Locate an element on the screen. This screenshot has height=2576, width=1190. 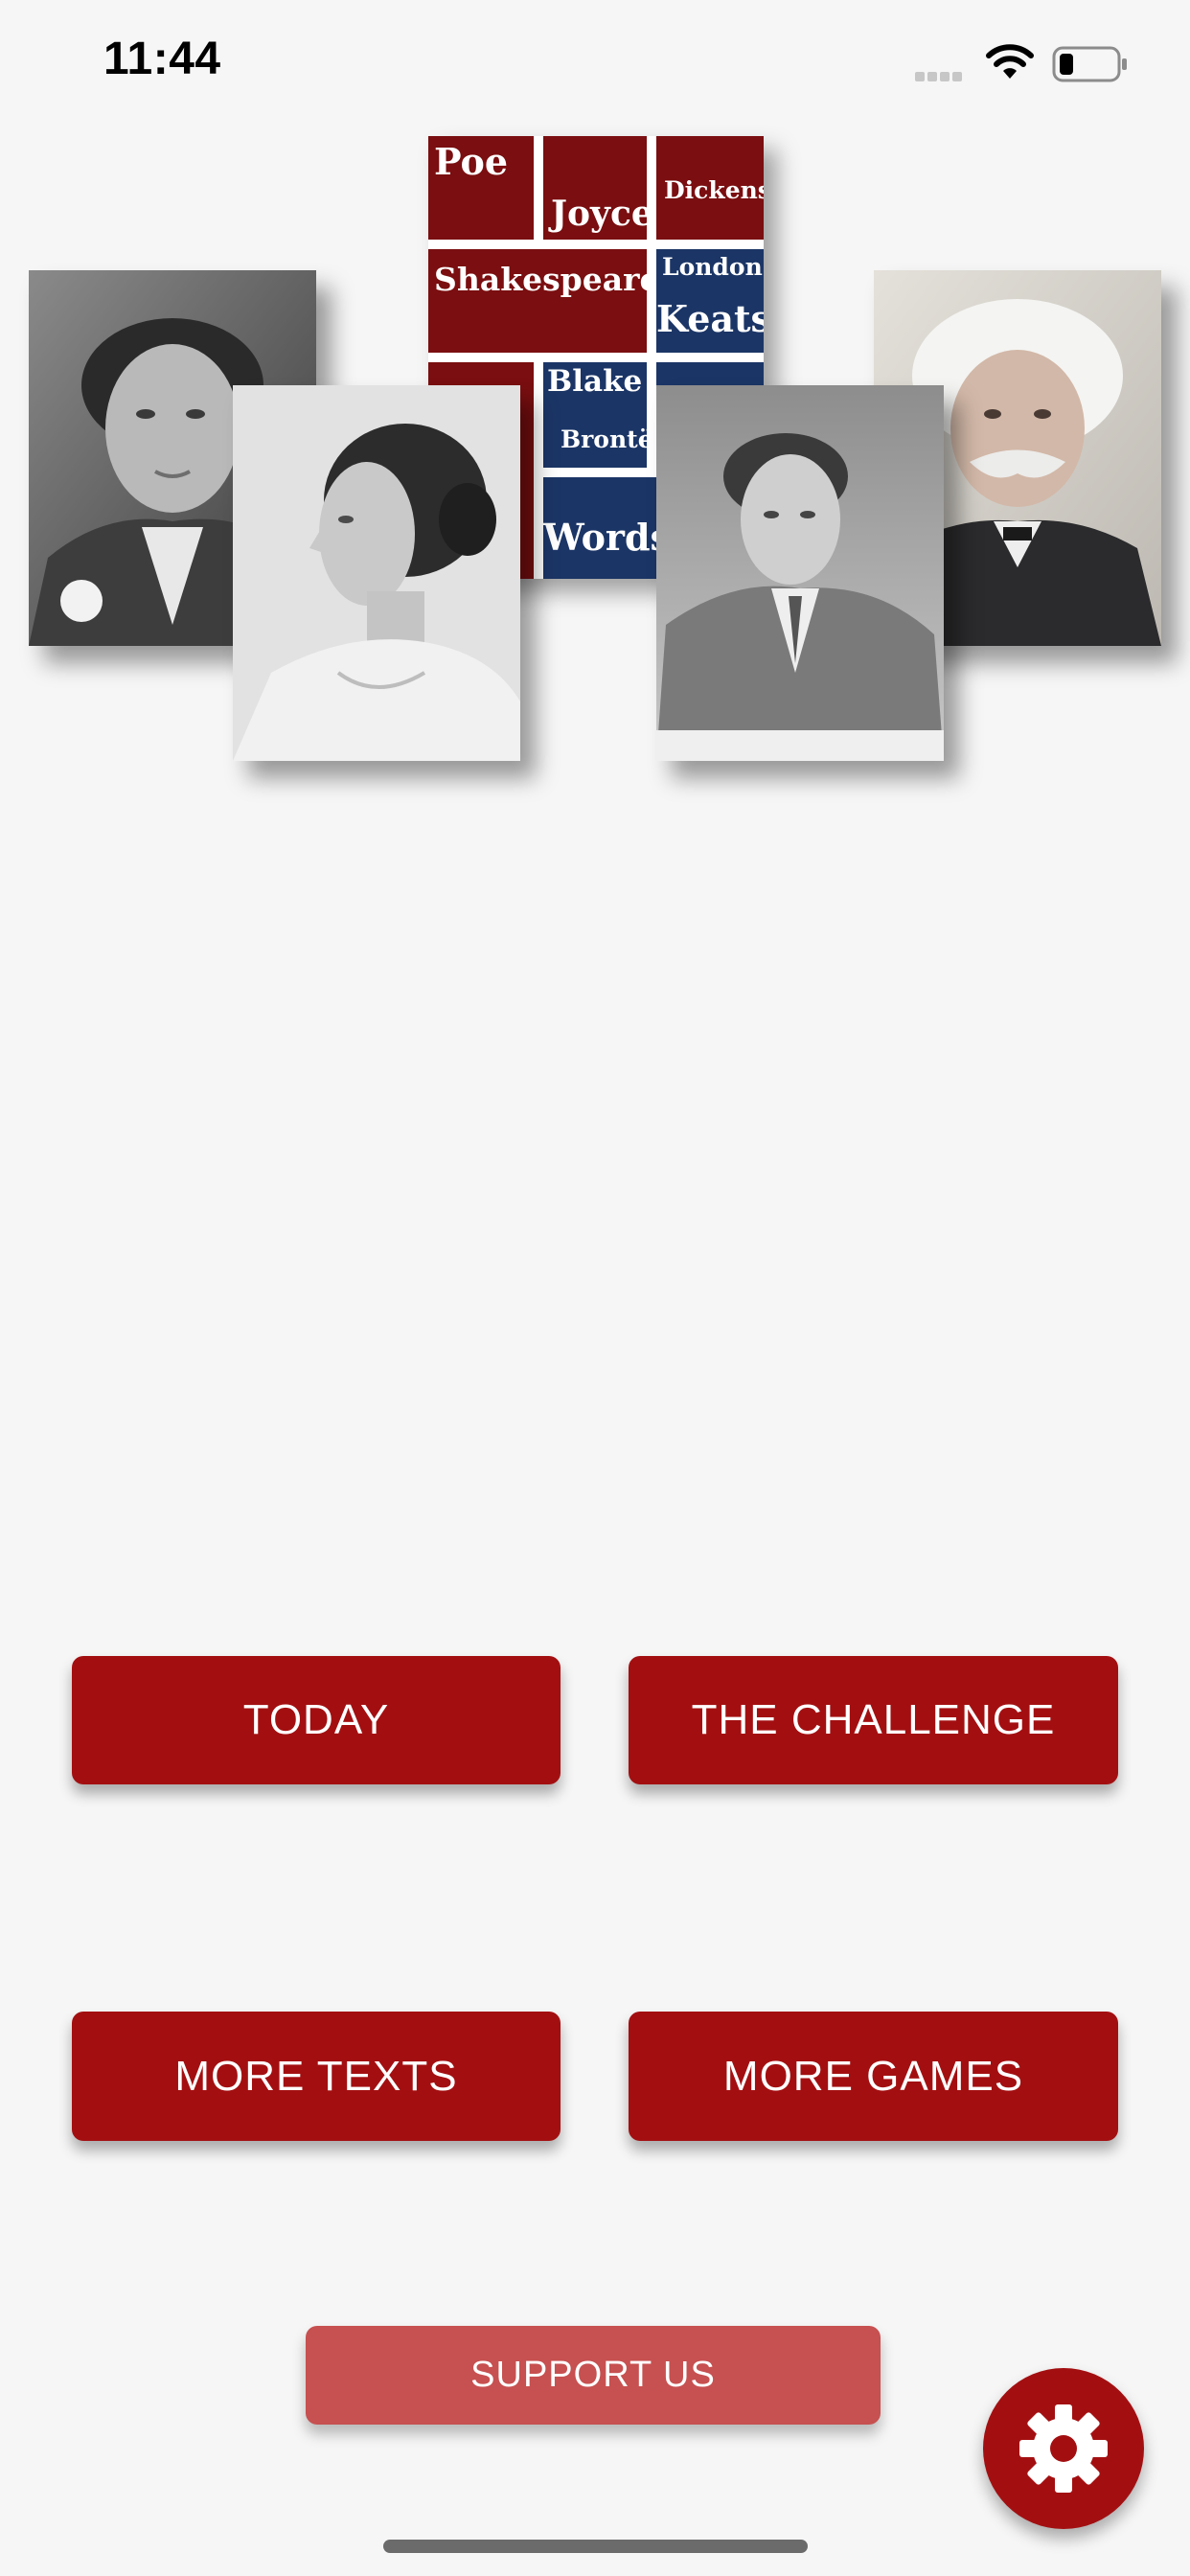
more-games-button: MORE GAMES is located at coordinates (873, 2076).